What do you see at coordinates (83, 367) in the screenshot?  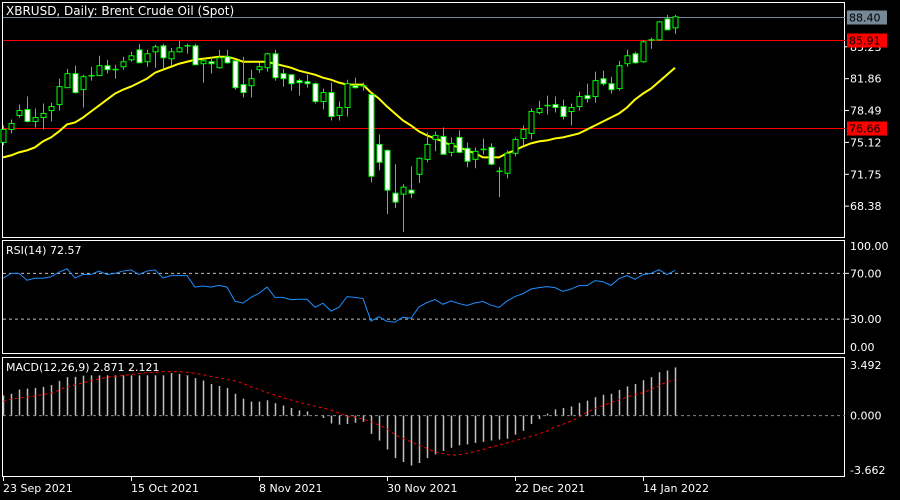 I see `macd-title: MACD(12,26,9) 2.871 2.121` at bounding box center [83, 367].